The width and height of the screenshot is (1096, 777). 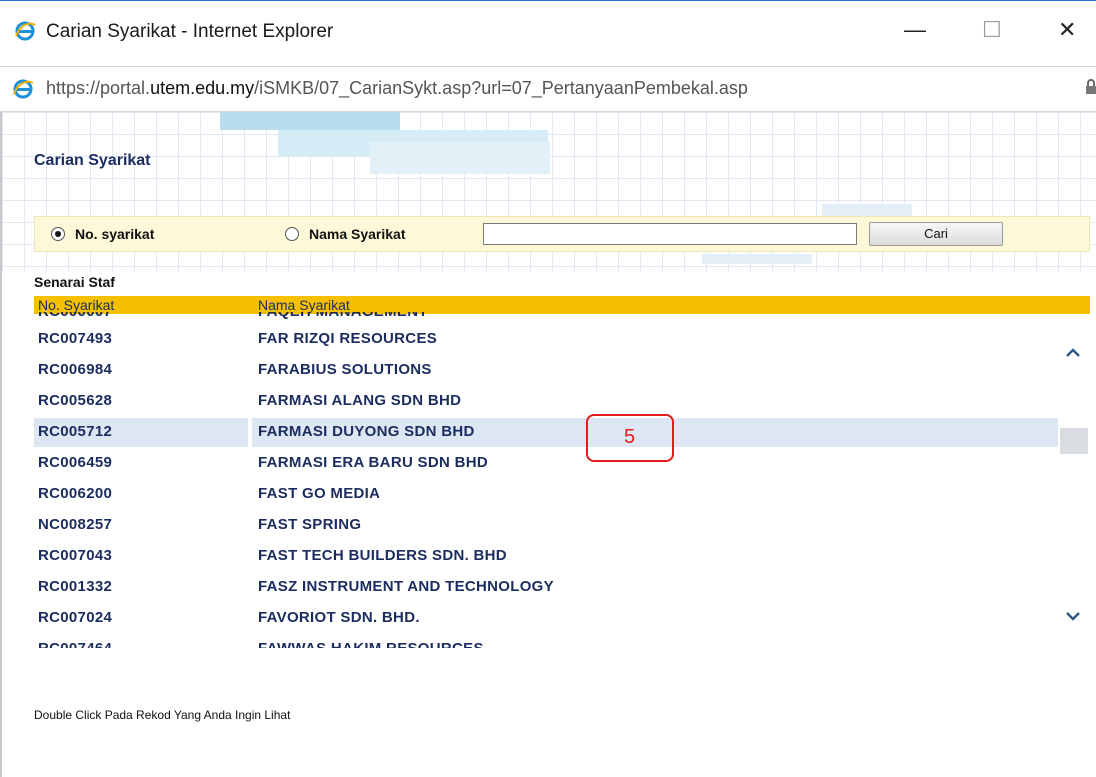 I want to click on scroll-up-button, so click(x=1073, y=353).